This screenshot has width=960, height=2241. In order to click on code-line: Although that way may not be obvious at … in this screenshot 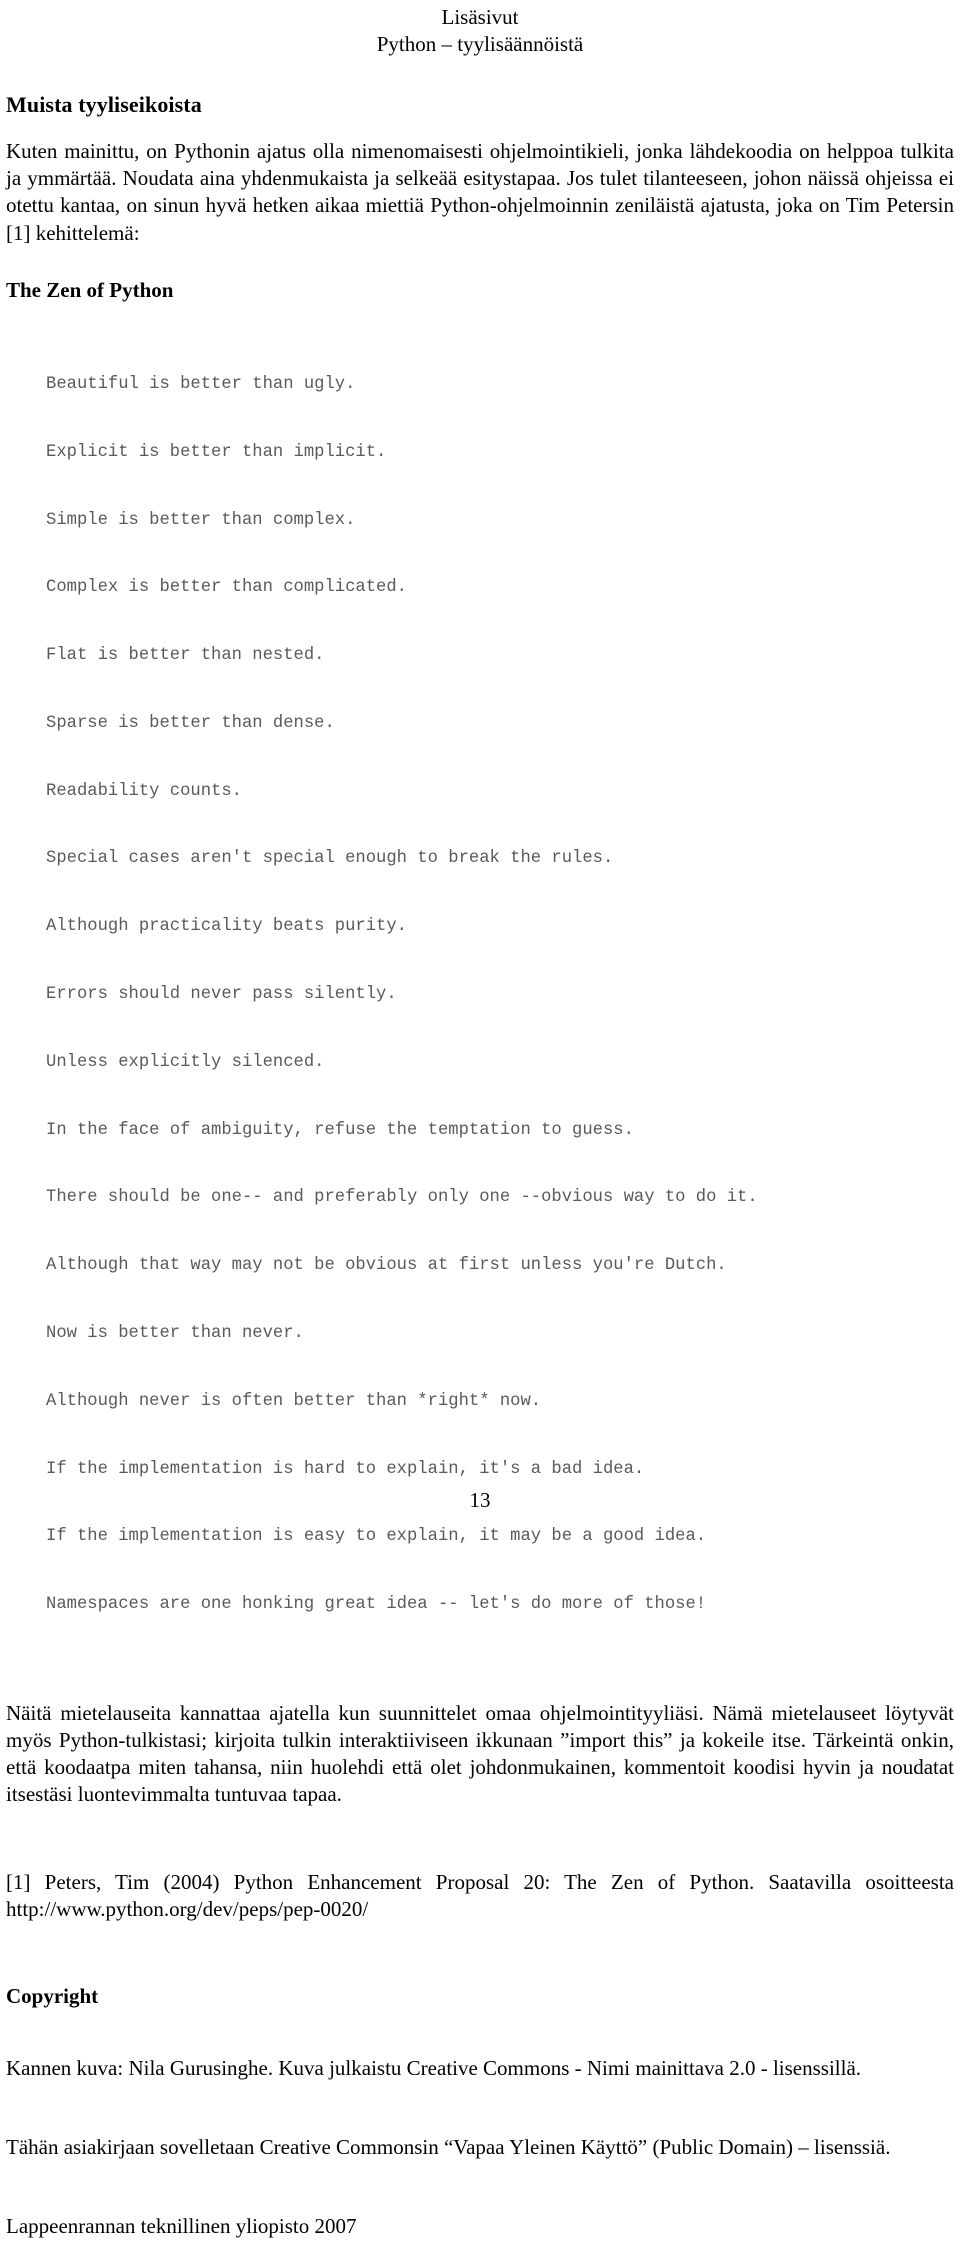, I will do `click(386, 1266)`.